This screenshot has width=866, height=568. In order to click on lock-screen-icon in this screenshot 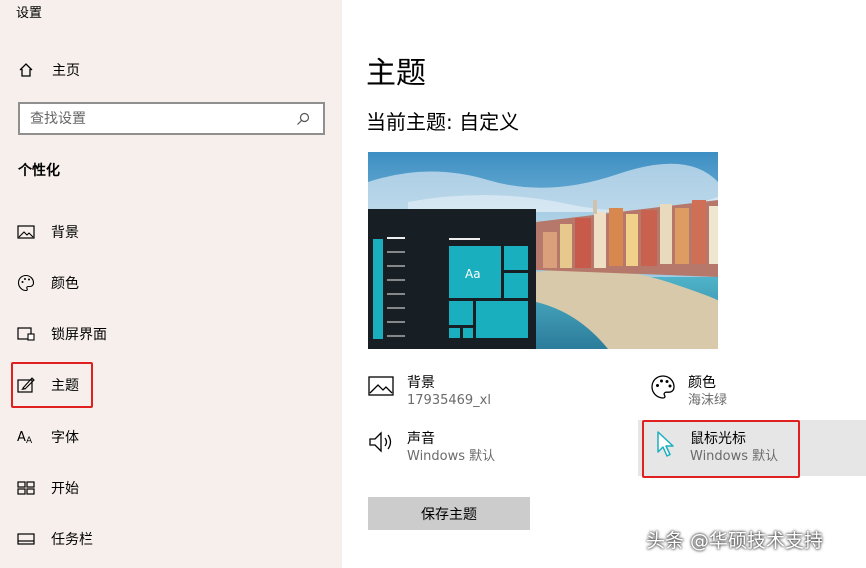, I will do `click(26, 334)`.